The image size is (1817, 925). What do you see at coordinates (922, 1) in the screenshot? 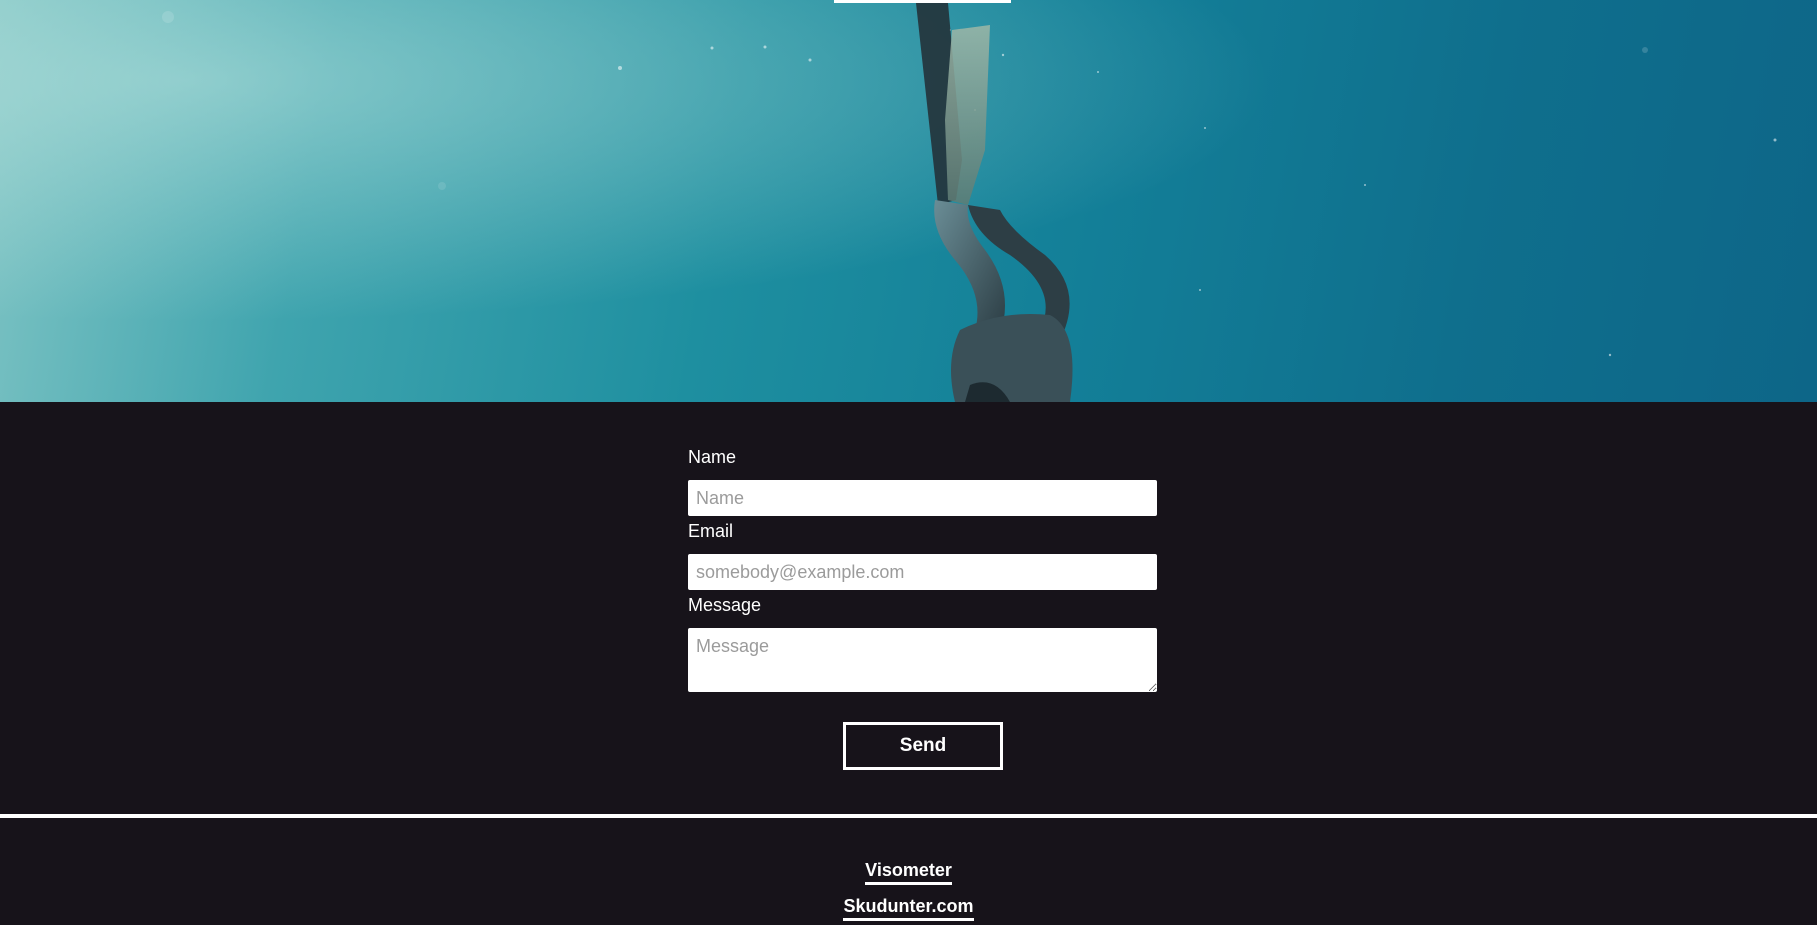
I see `hero-top-indicator` at bounding box center [922, 1].